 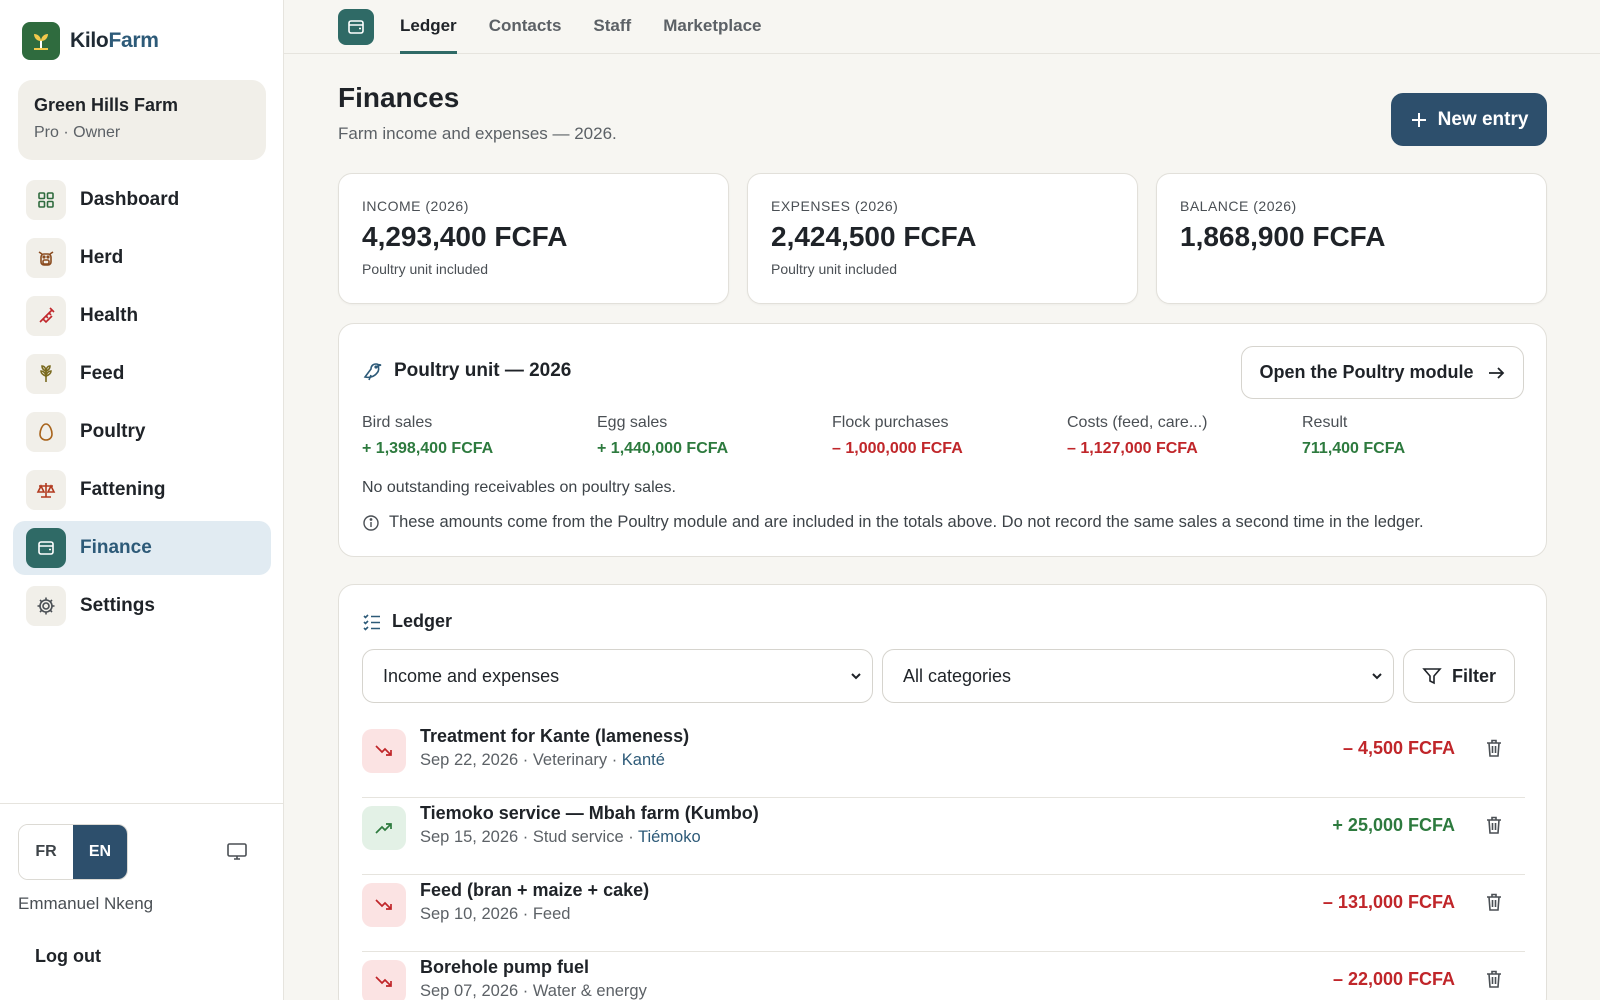 I want to click on row-title: Borehole pump fuel, so click(x=505, y=967).